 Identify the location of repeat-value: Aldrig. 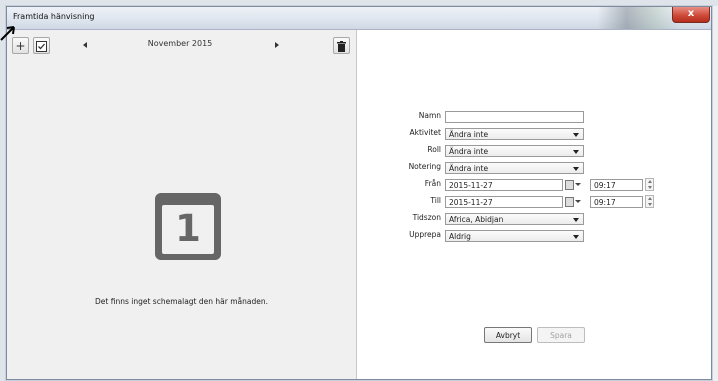
(460, 236).